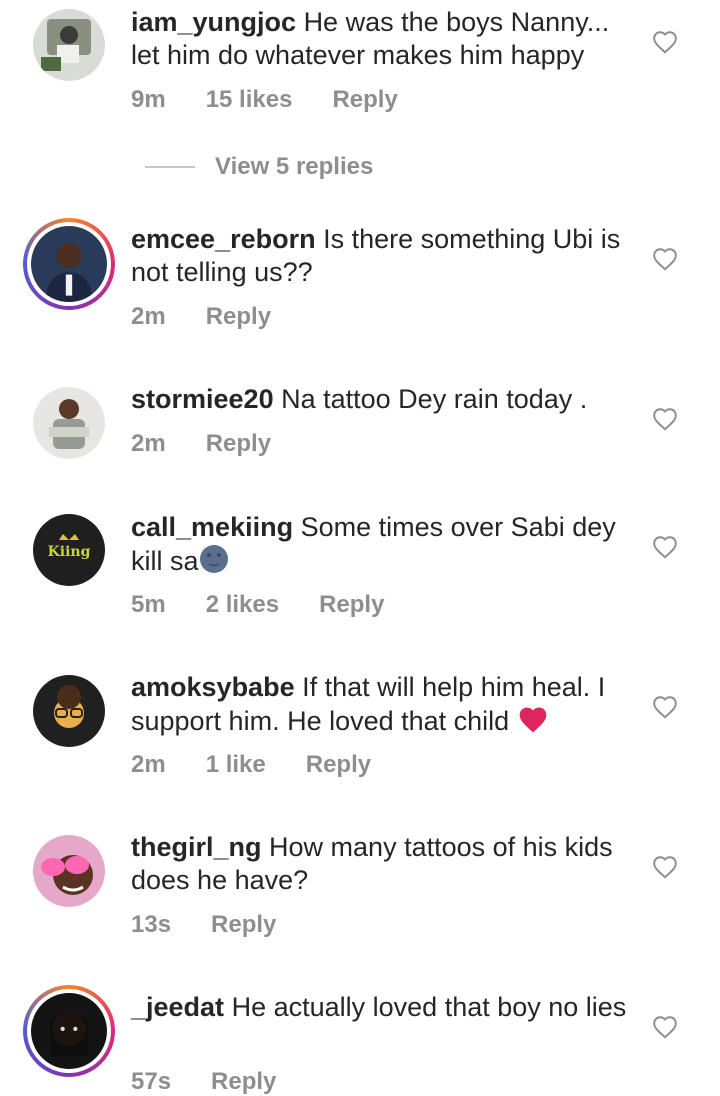 The width and height of the screenshot is (720, 1096). What do you see at coordinates (223, 239) in the screenshot?
I see `comment-username: emcee_reborn` at bounding box center [223, 239].